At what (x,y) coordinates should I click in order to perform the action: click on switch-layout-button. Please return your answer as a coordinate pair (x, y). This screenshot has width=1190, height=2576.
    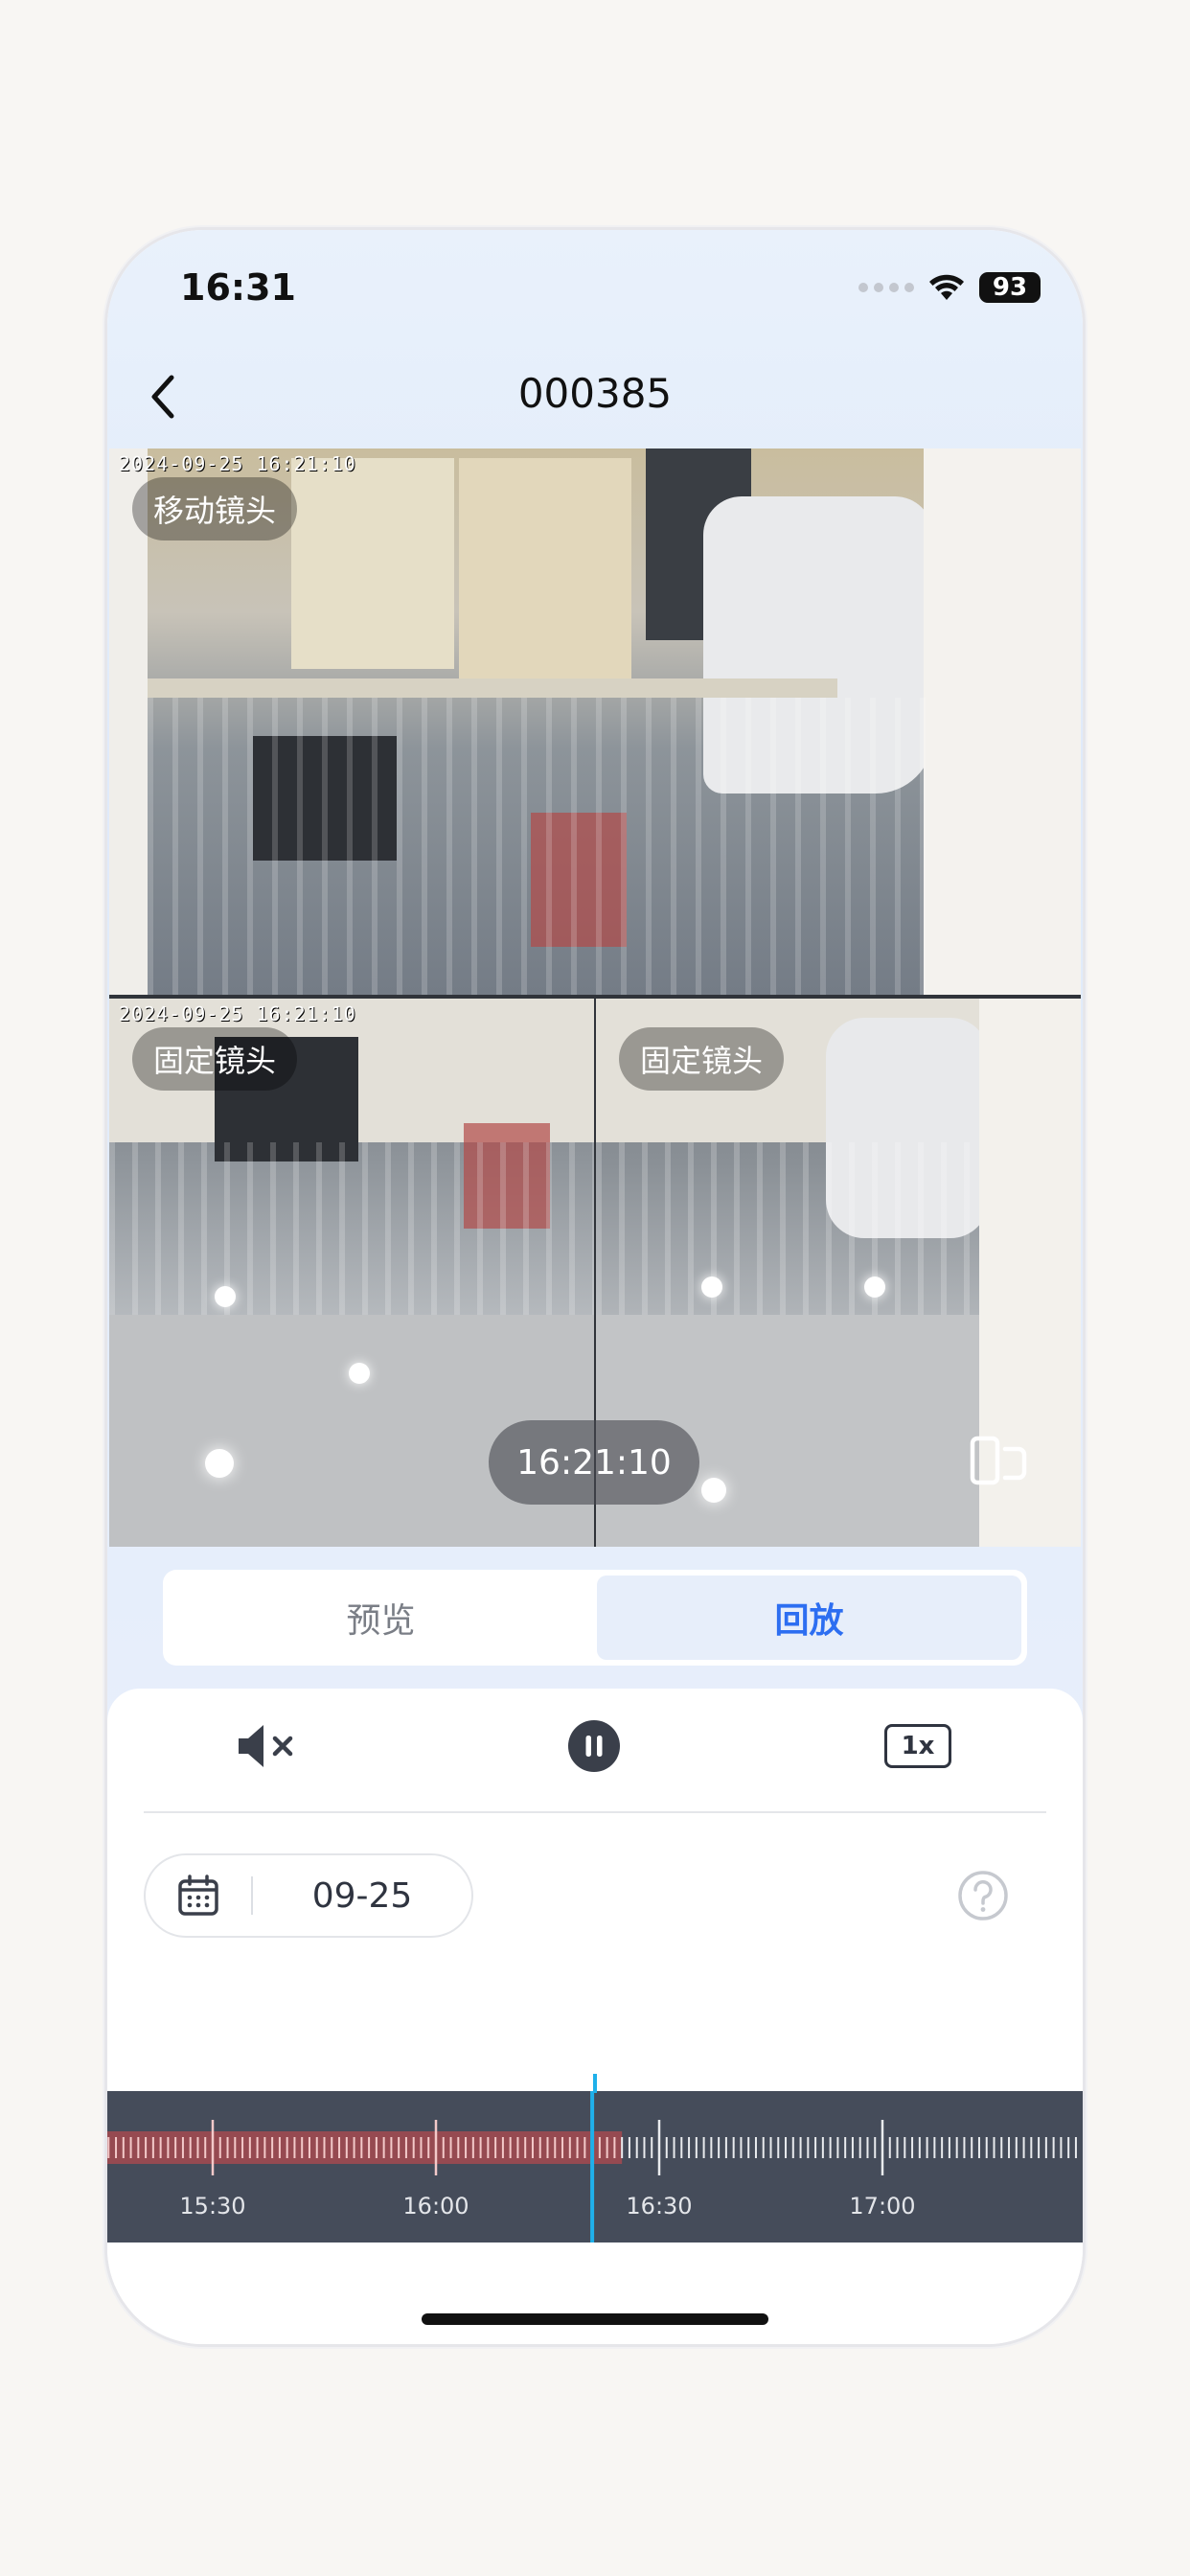
    Looking at the image, I should click on (1000, 1461).